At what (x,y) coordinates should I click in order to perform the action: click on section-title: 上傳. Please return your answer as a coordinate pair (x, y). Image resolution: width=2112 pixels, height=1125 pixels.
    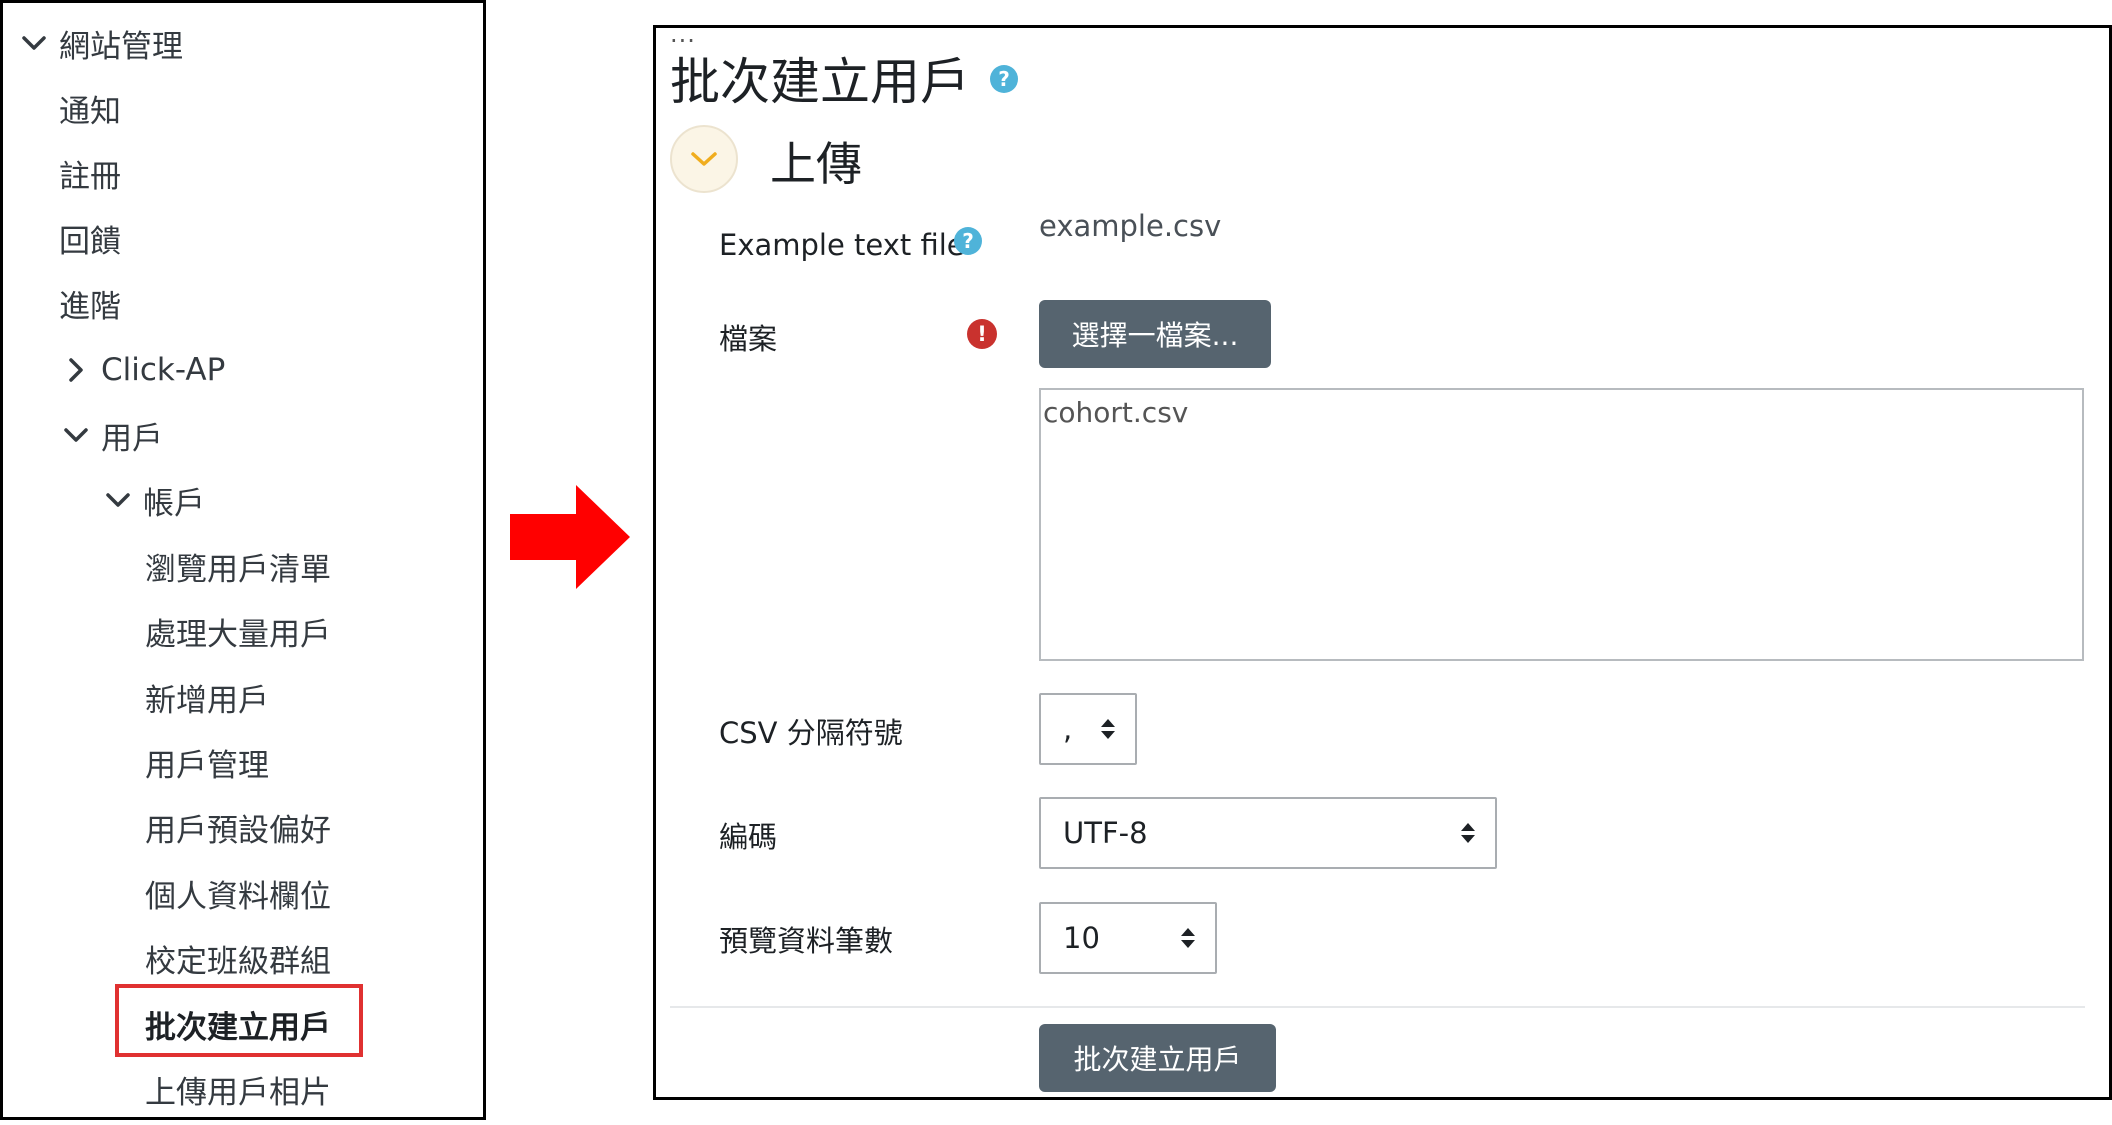
    Looking at the image, I should click on (816, 164).